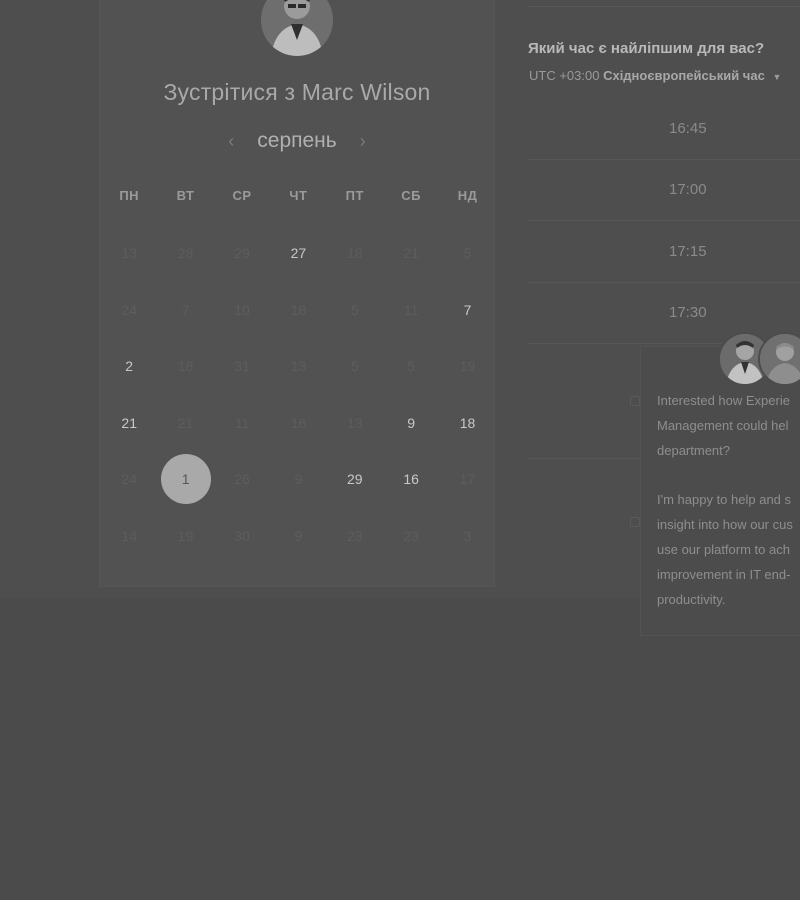 This screenshot has height=900, width=800. I want to click on time-slot-list: 16:45 17:00 17:15 17:30, so click(664, 221).